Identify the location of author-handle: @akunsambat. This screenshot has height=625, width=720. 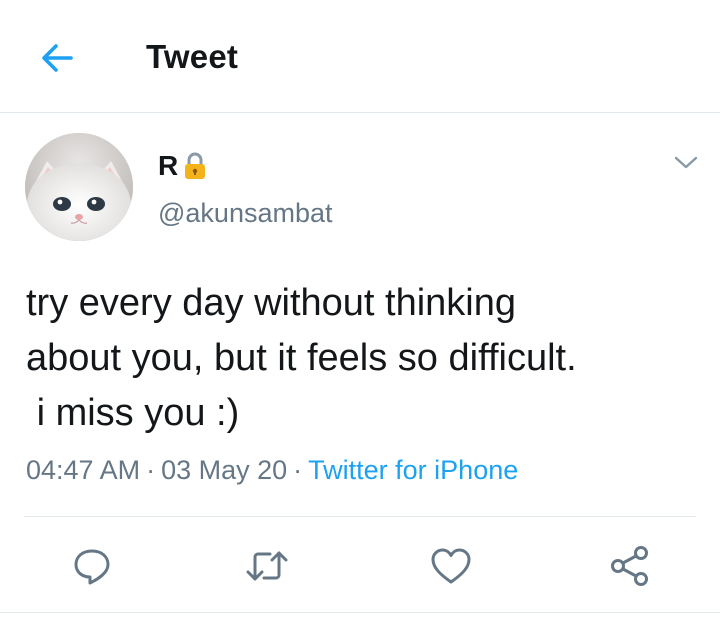
(245, 213).